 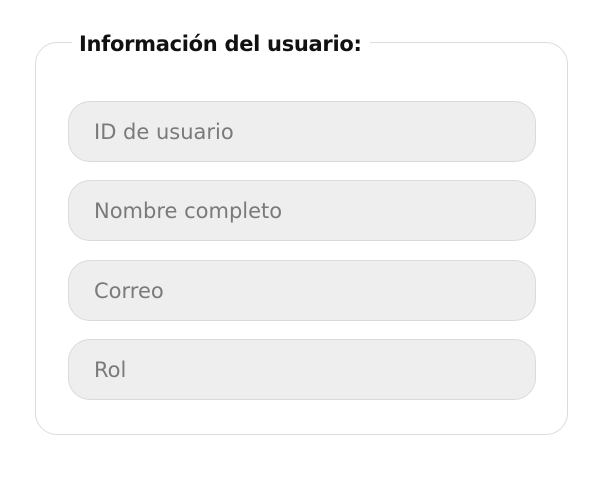 What do you see at coordinates (302, 210) in the screenshot?
I see `full-name-input` at bounding box center [302, 210].